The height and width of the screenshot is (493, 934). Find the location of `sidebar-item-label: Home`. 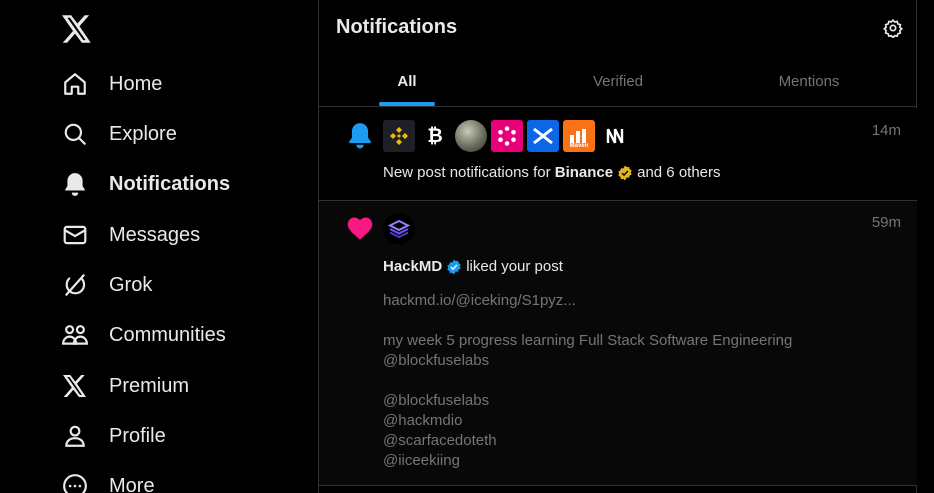

sidebar-item-label: Home is located at coordinates (136, 83).